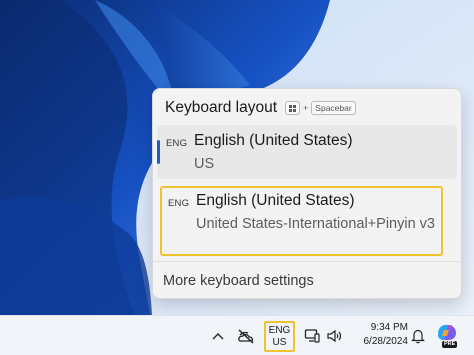 Image resolution: width=474 pixels, height=355 pixels. What do you see at coordinates (293, 108) in the screenshot?
I see `windows-logo-icon` at bounding box center [293, 108].